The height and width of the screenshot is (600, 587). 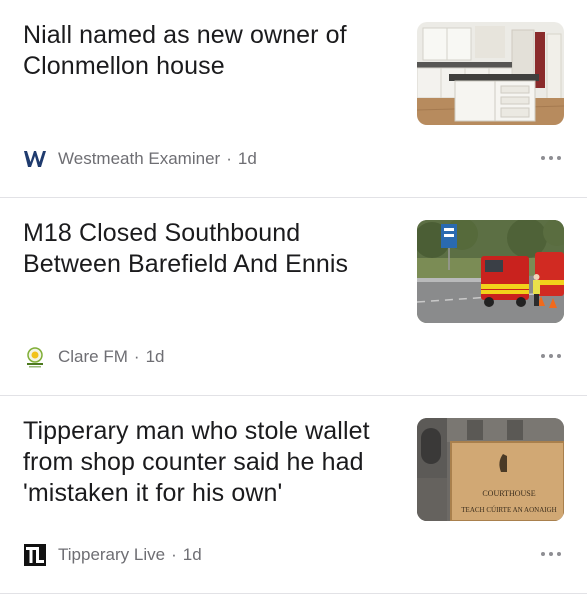 I want to click on plaque-line-2: TEACH CÚIRTE AN AONAIGH, so click(x=508, y=510).